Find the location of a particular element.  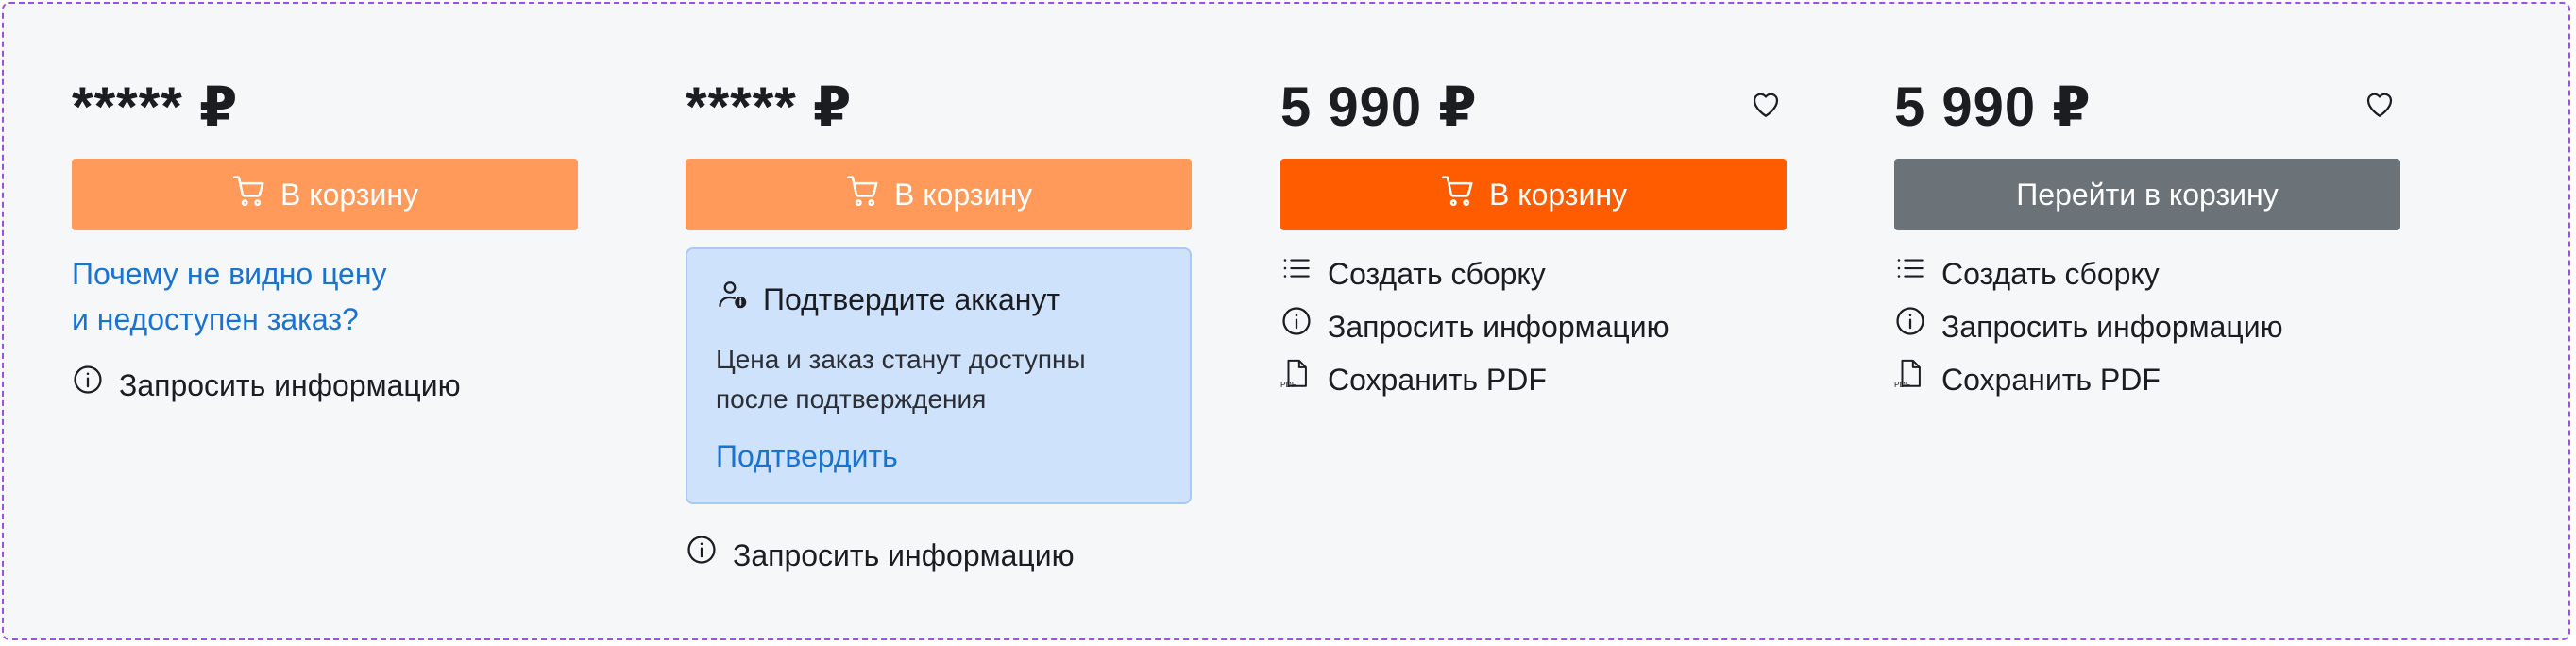

user-verify-icon is located at coordinates (733, 299).